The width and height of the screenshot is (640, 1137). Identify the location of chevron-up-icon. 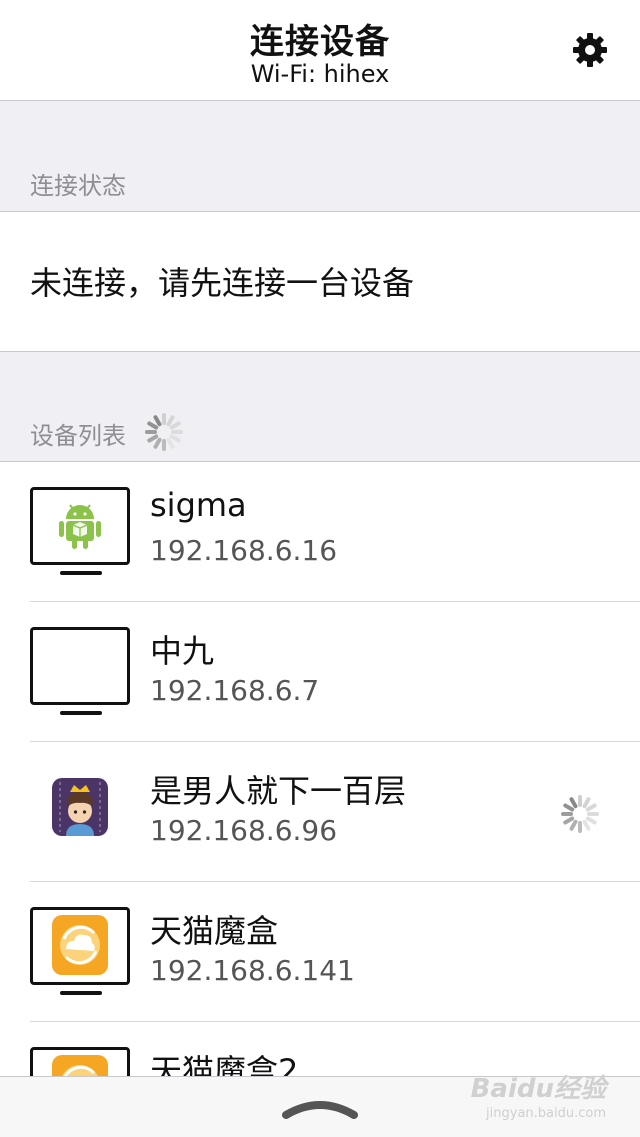
(320, 1107).